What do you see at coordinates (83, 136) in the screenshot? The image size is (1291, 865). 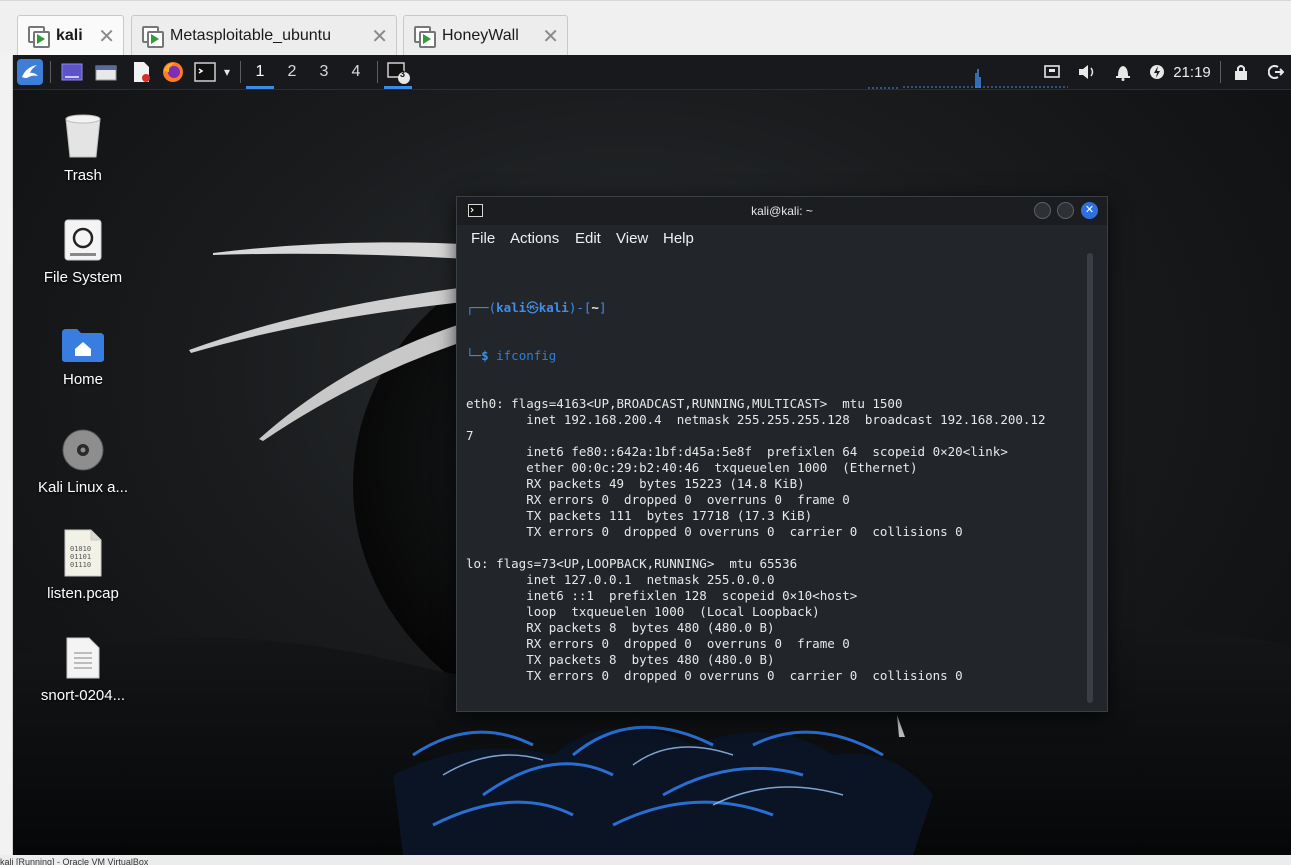 I see `trash-icon` at bounding box center [83, 136].